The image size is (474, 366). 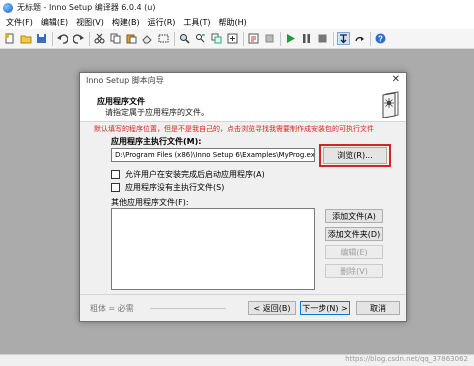 I want to click on cut-icon, so click(x=99, y=38).